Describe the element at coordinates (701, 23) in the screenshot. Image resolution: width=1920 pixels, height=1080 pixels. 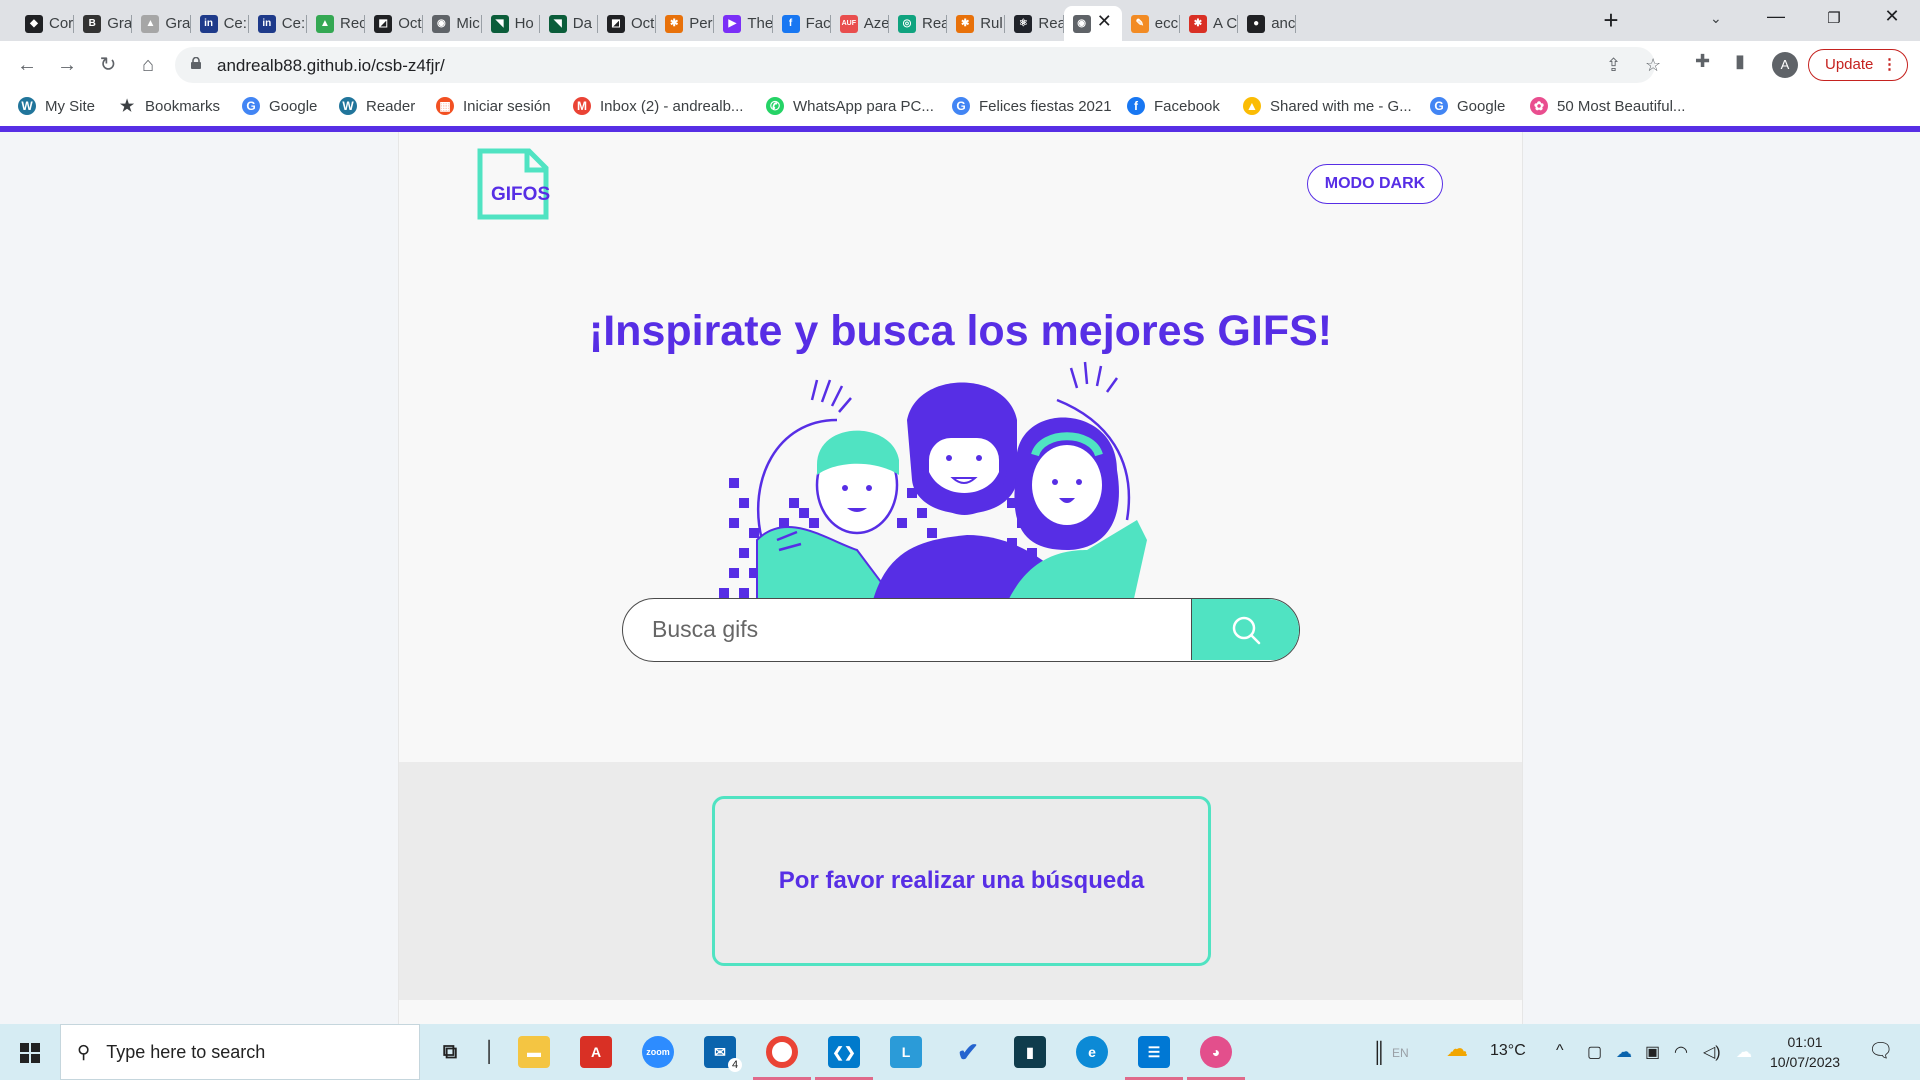
I see `tab-title: Per` at that location.